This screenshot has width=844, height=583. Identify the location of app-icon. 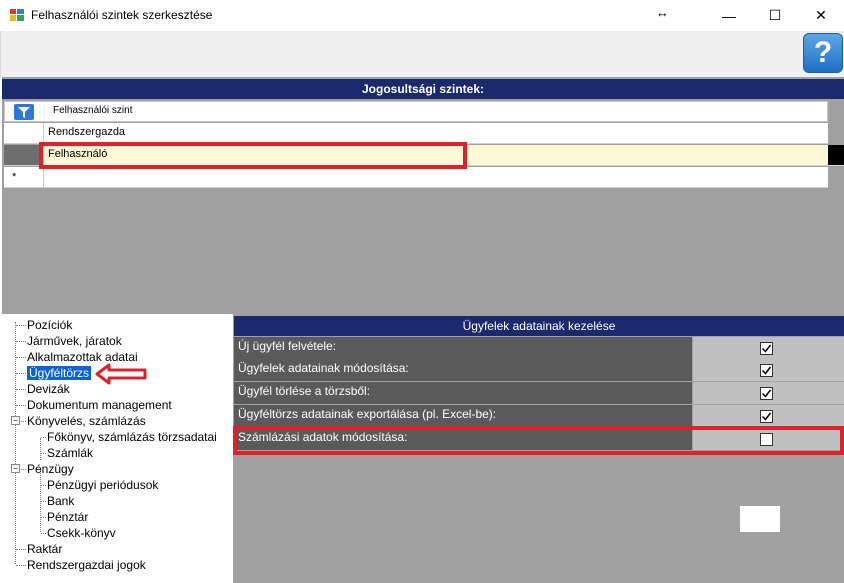
(17, 15).